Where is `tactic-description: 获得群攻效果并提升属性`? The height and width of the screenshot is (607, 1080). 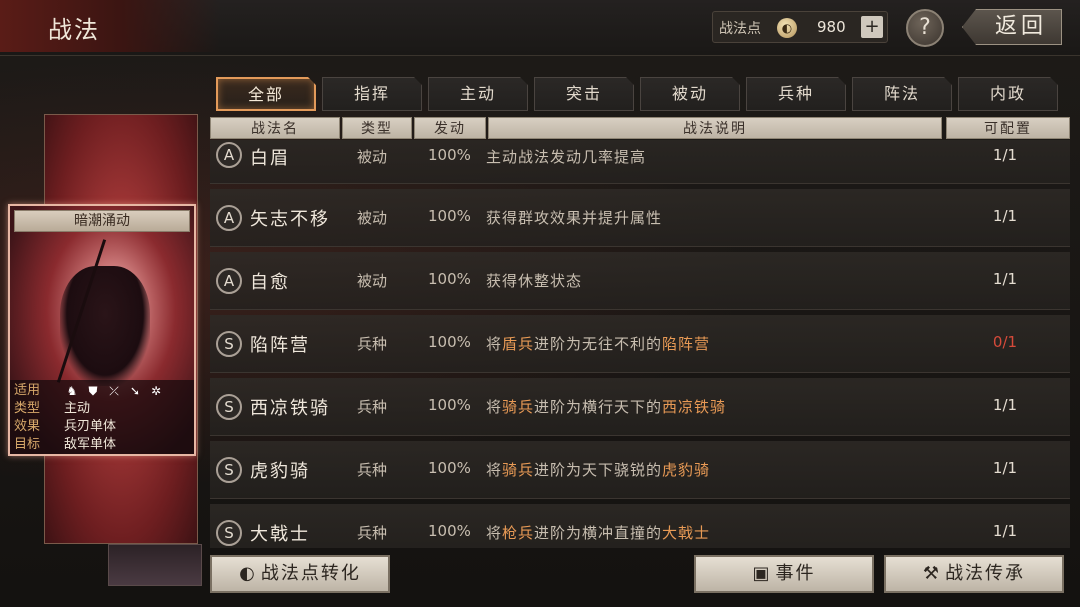 tactic-description: 获得群攻效果并提升属性 is located at coordinates (574, 217).